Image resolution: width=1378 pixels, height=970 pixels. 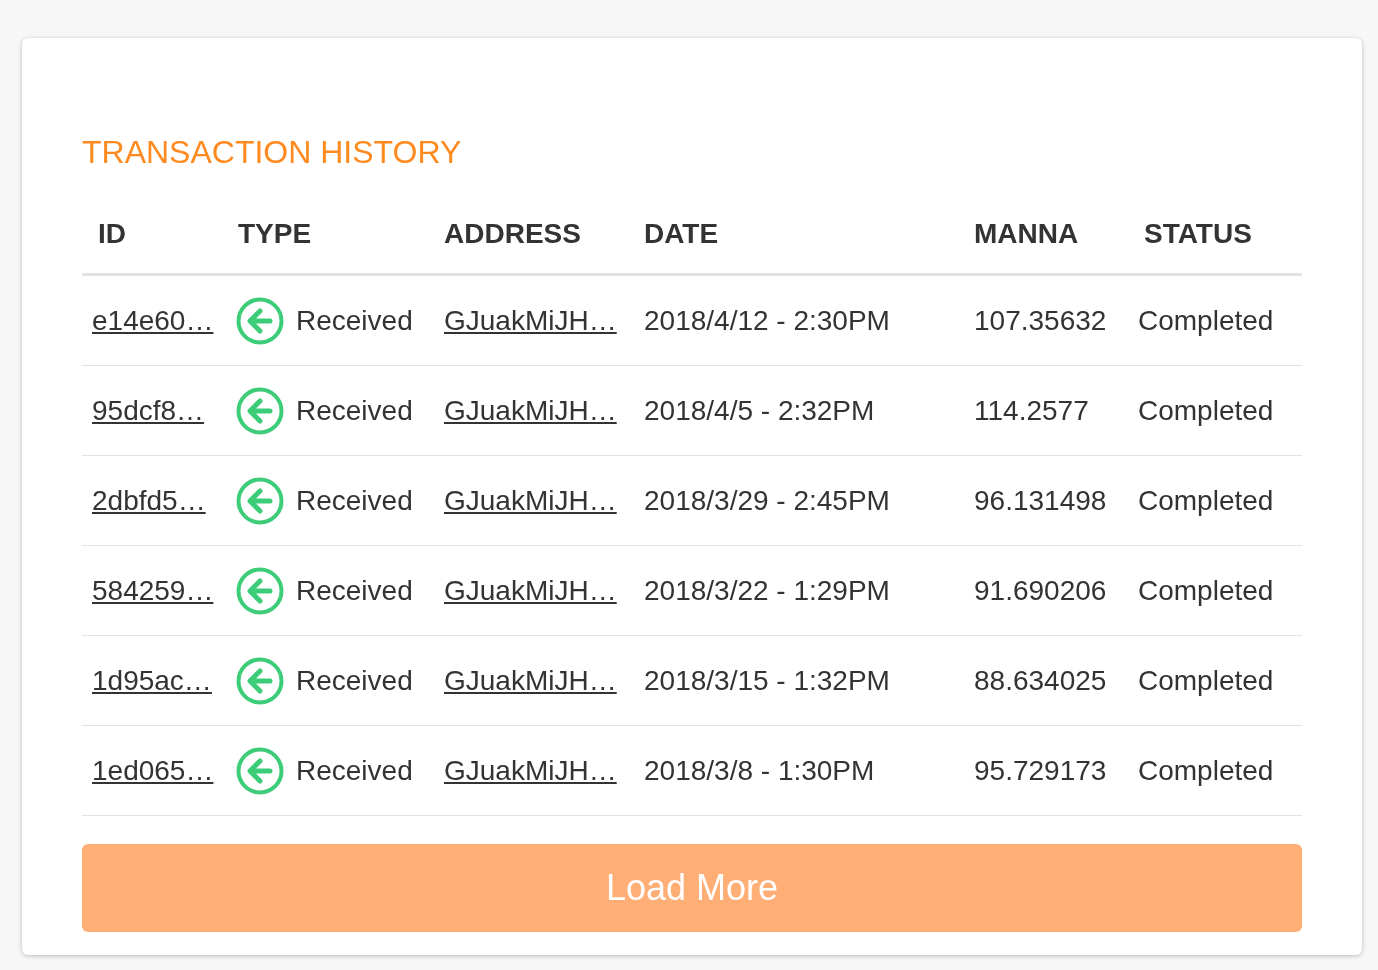 I want to click on manna-amount: 88.634025, so click(x=1040, y=680).